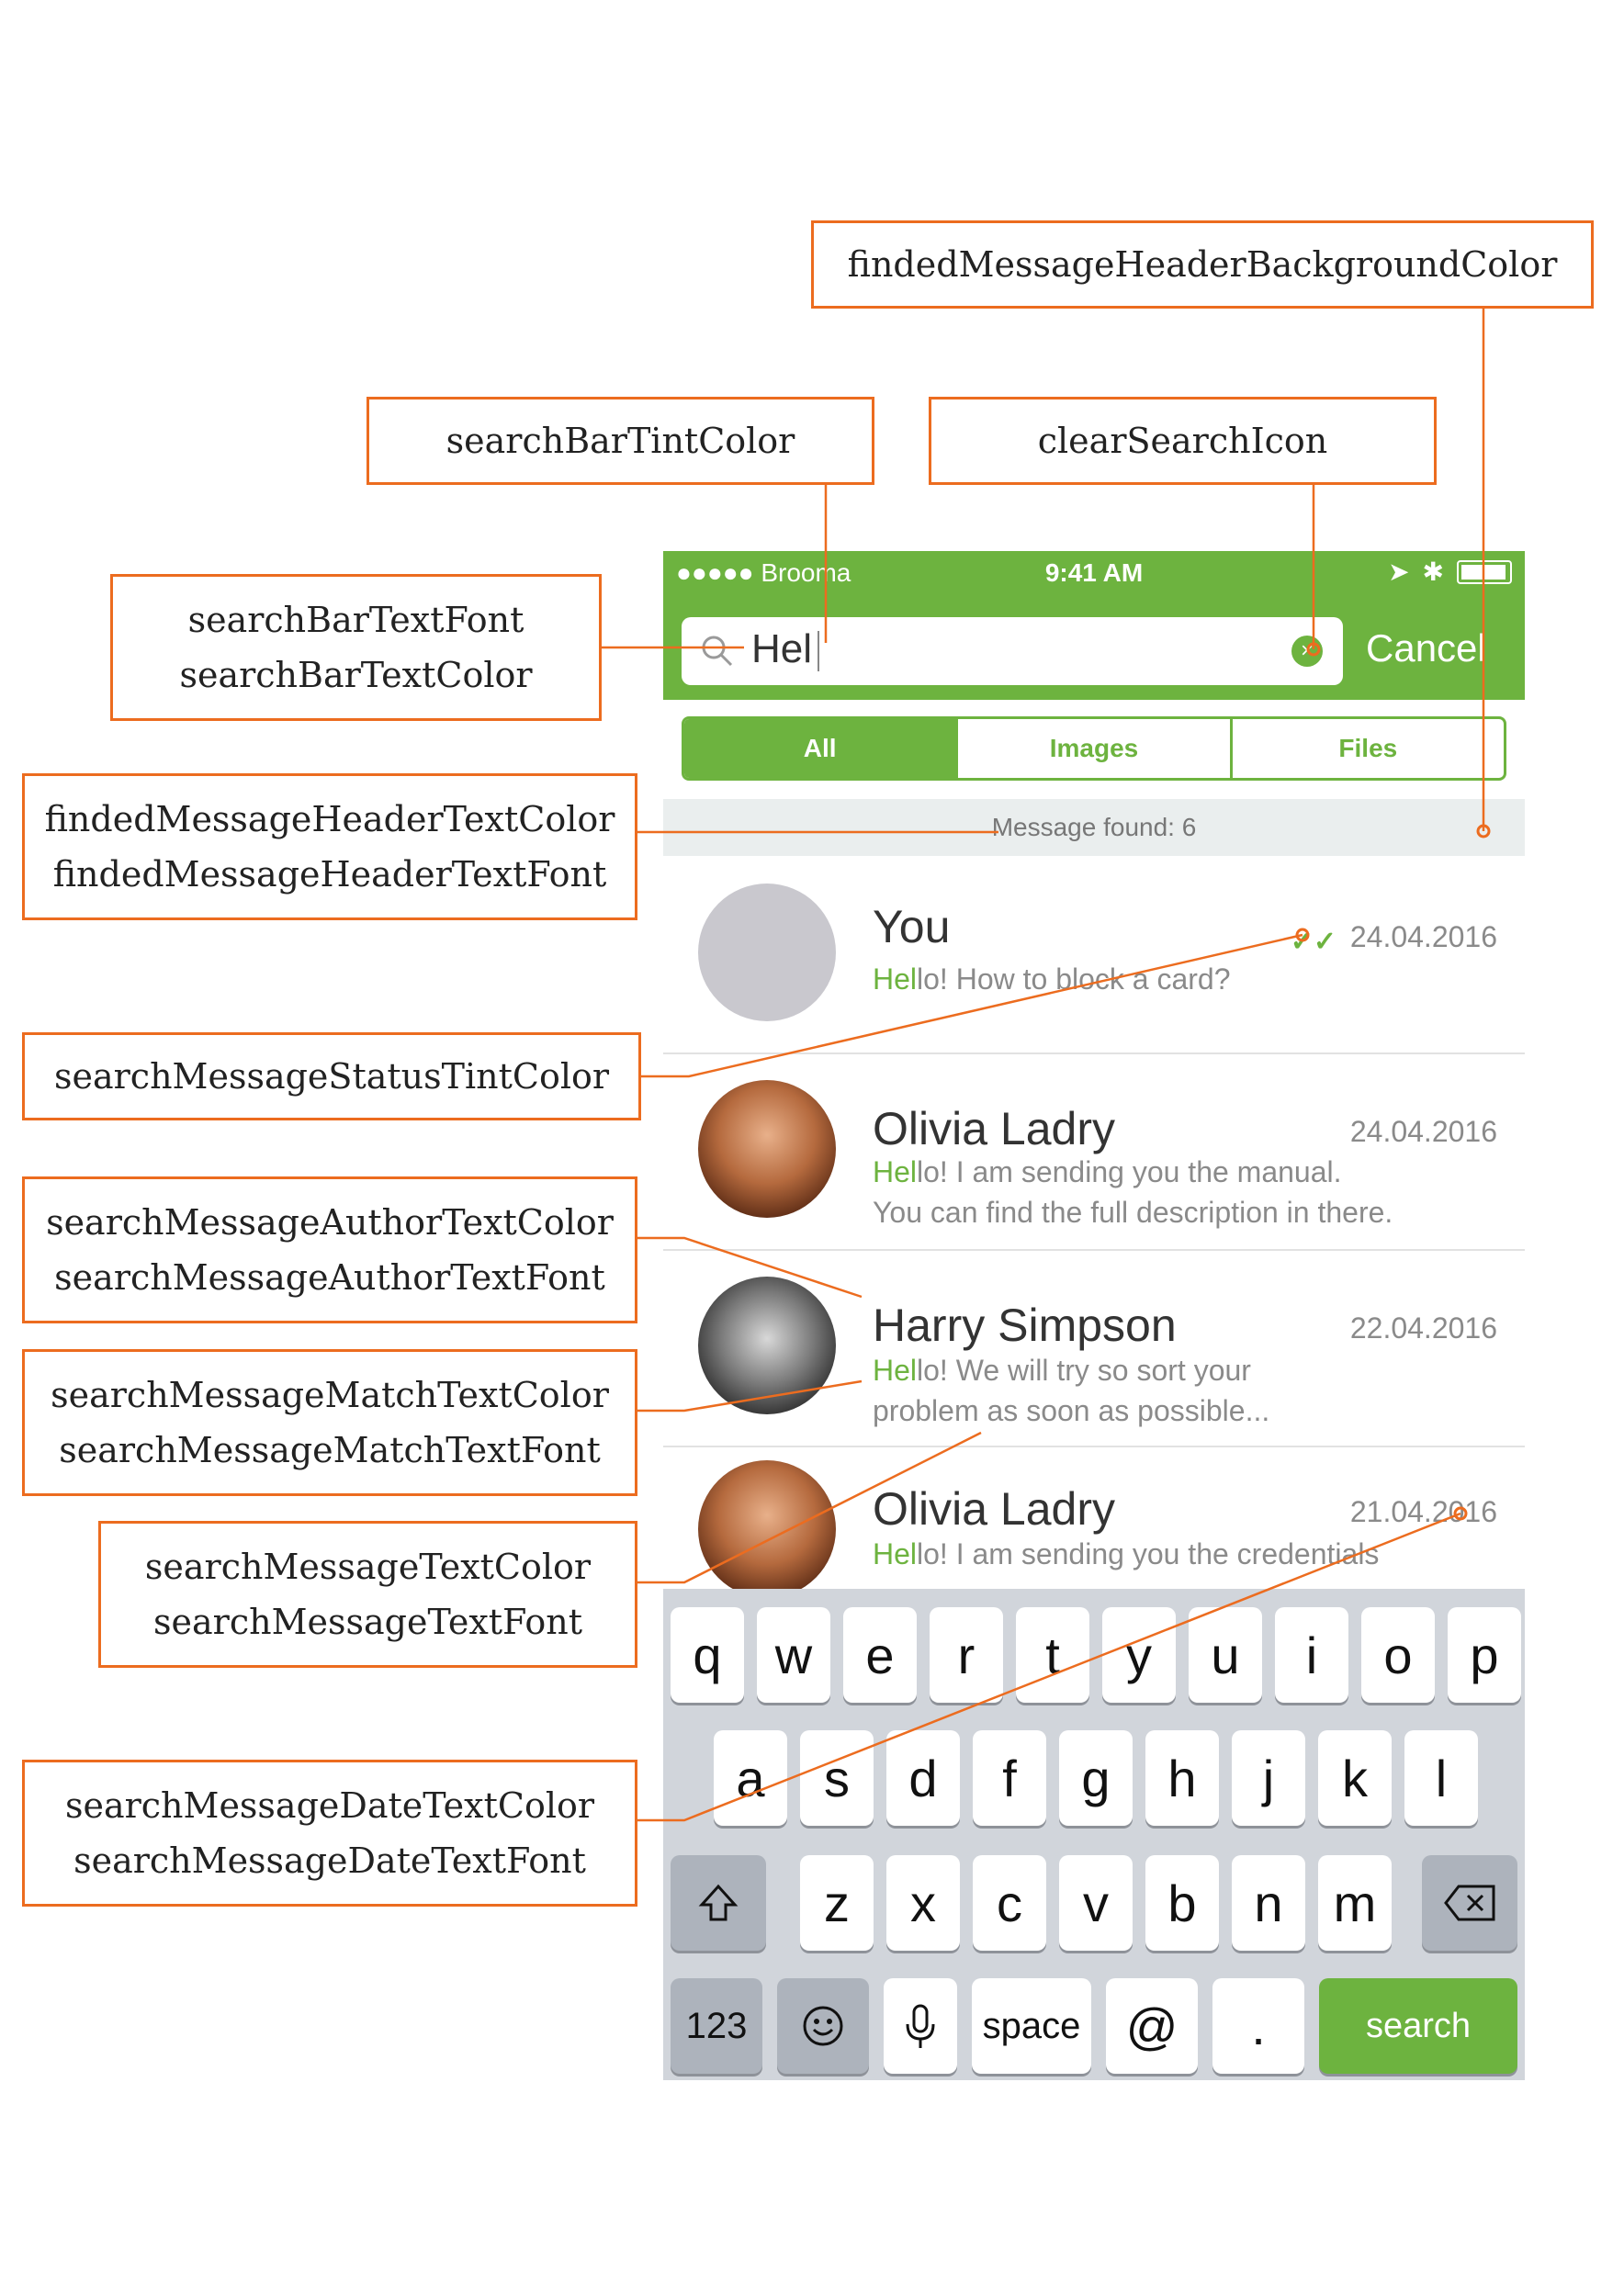  What do you see at coordinates (966, 1655) in the screenshot?
I see `key-r: r` at bounding box center [966, 1655].